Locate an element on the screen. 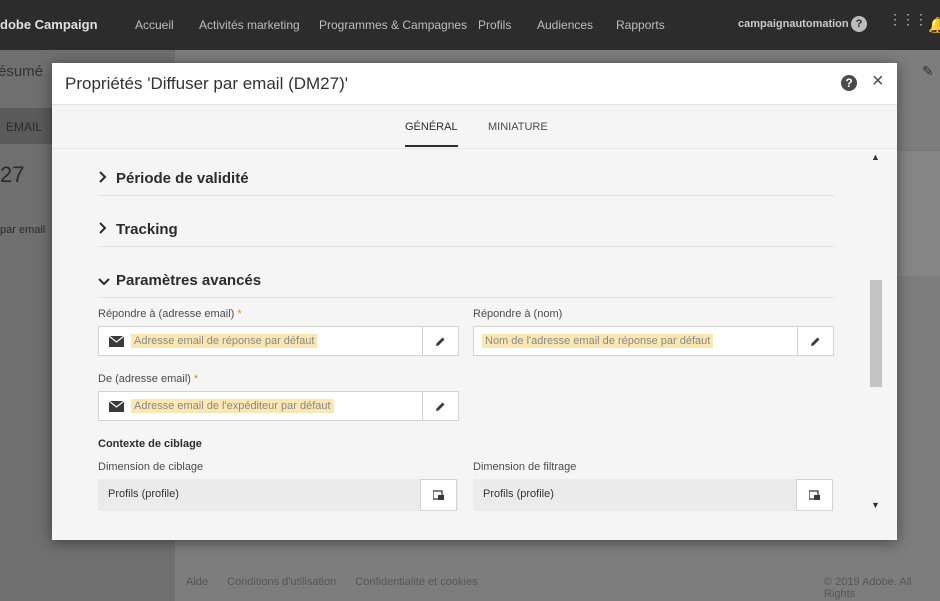  scroll-down-arrow-icon: ▼ is located at coordinates (875, 505).